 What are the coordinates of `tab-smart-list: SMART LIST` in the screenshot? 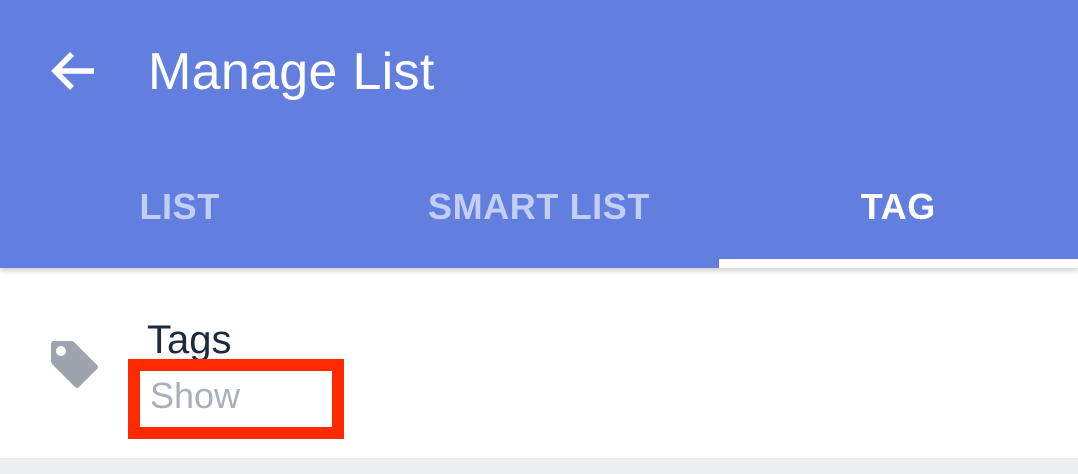 It's located at (538, 215).